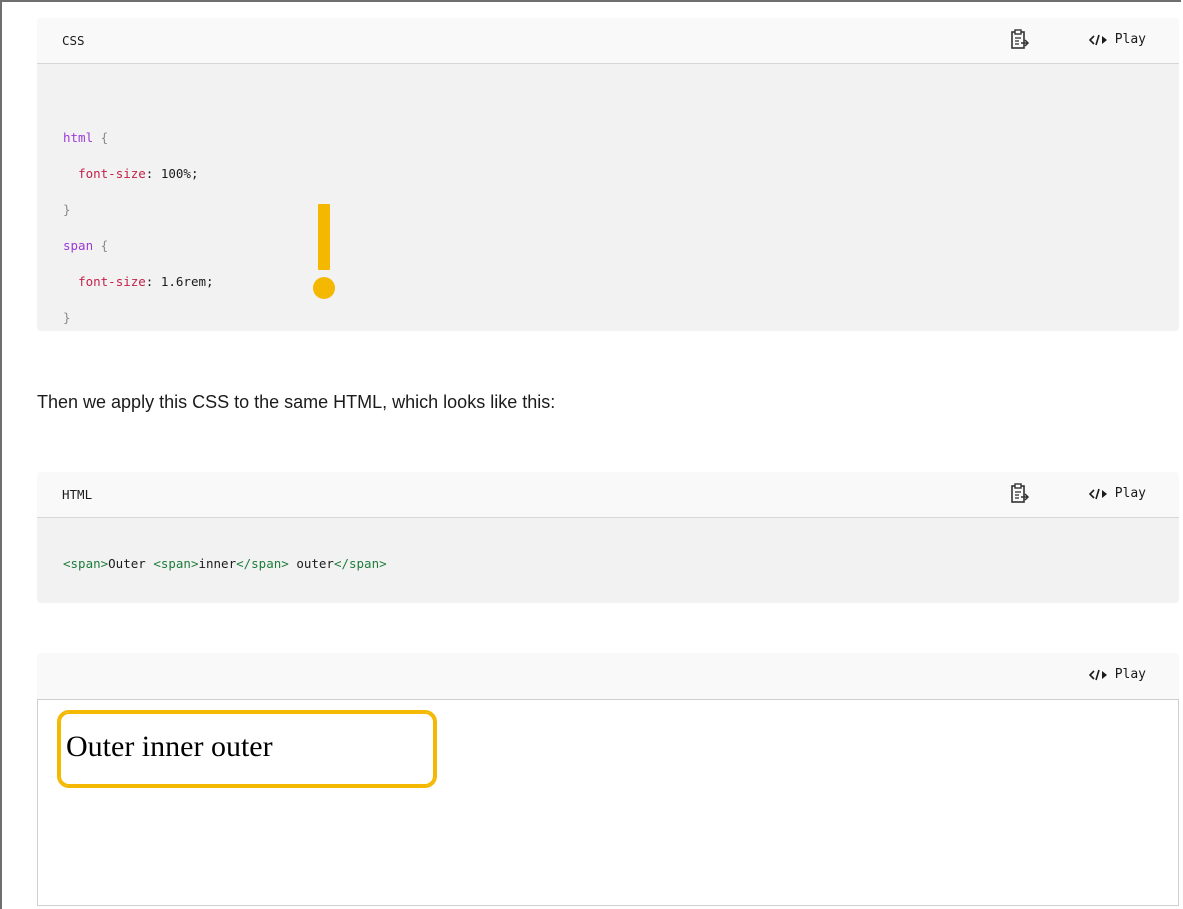  What do you see at coordinates (608, 495) in the screenshot?
I see `html-block-header: HTML Play` at bounding box center [608, 495].